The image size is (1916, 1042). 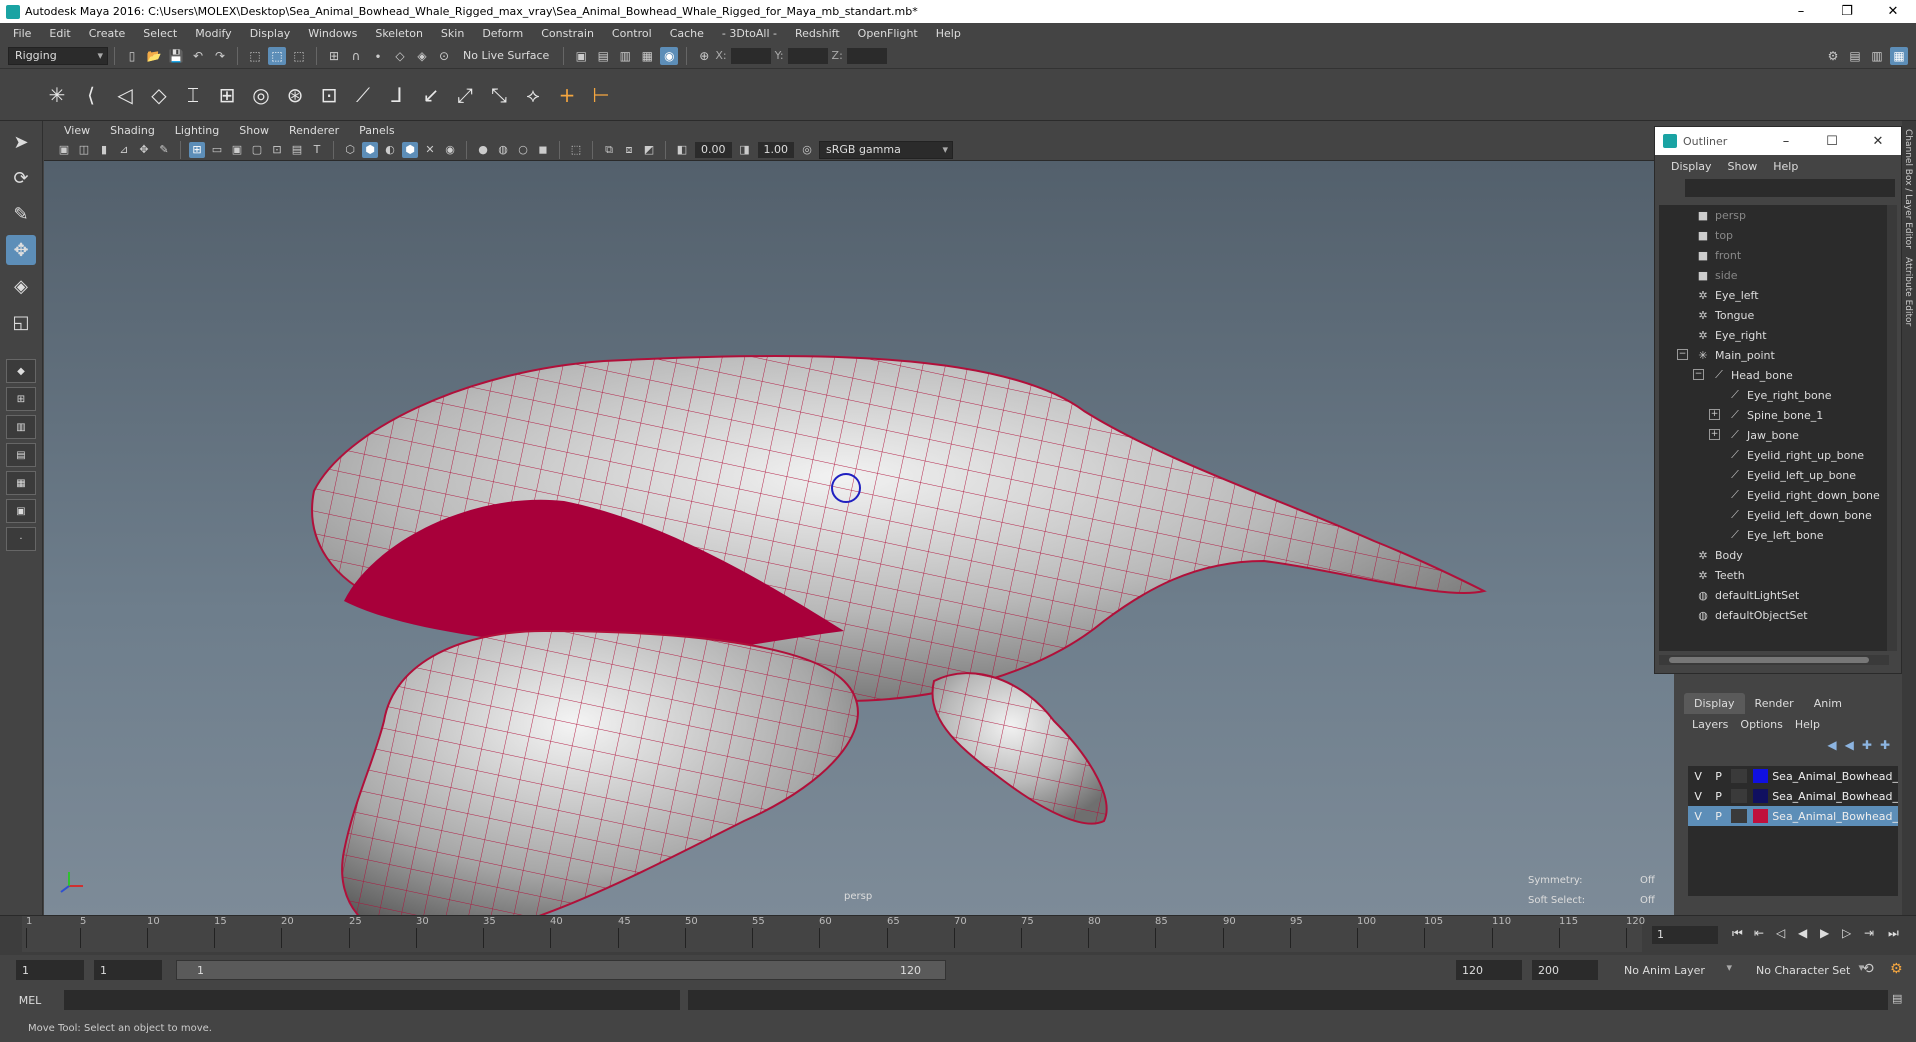 What do you see at coordinates (601, 95) in the screenshot?
I see `quick-rig-icon: ⊢` at bounding box center [601, 95].